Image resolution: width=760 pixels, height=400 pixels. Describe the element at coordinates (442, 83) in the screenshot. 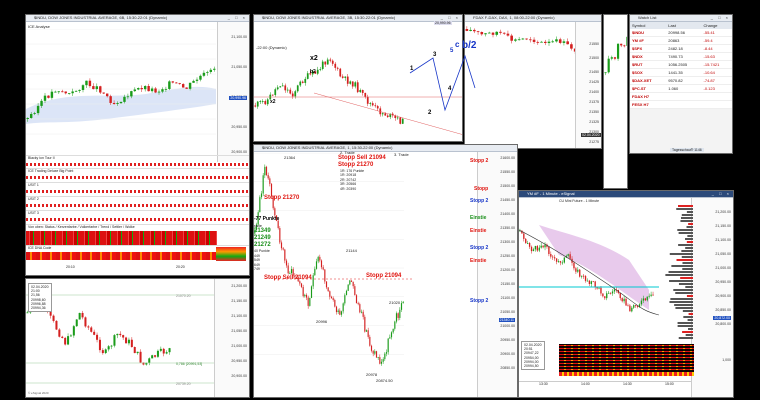

I see `wave-projection-lines` at that location.